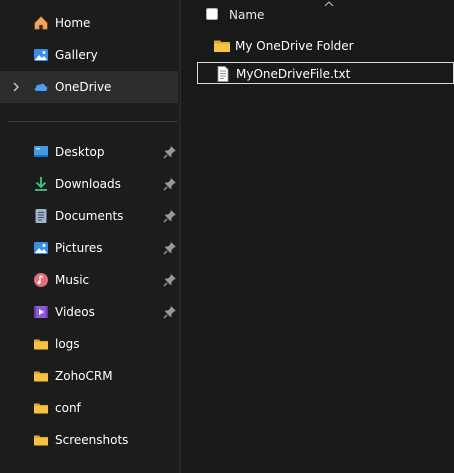 Image resolution: width=454 pixels, height=473 pixels. I want to click on nav-label-documents: Documents, so click(89, 216).